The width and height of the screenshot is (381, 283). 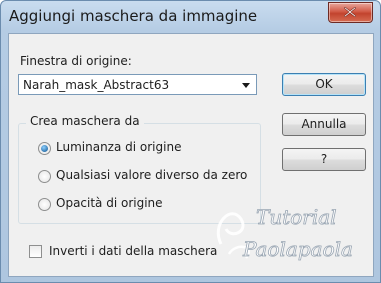 What do you see at coordinates (296, 217) in the screenshot?
I see `watermark-line1: Tutorial` at bounding box center [296, 217].